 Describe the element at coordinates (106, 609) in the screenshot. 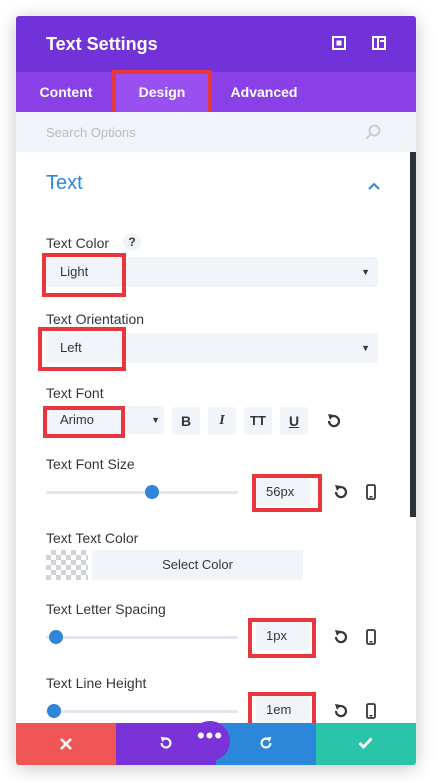

I see `text-letter-spacing-label: Text Letter Spacing` at that location.